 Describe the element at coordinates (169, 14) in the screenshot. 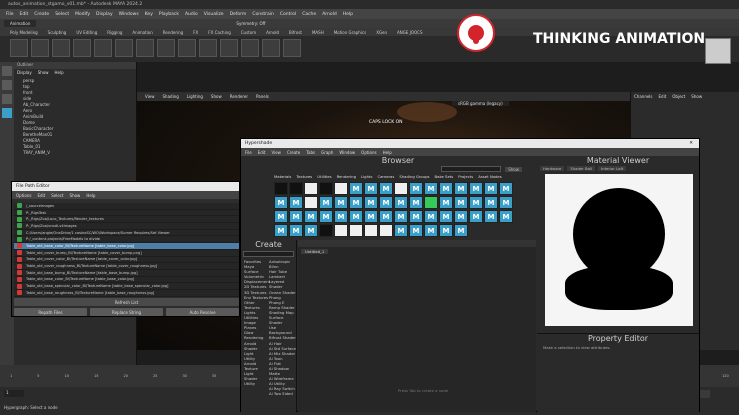

I see `menu-item-8: Playback` at that location.